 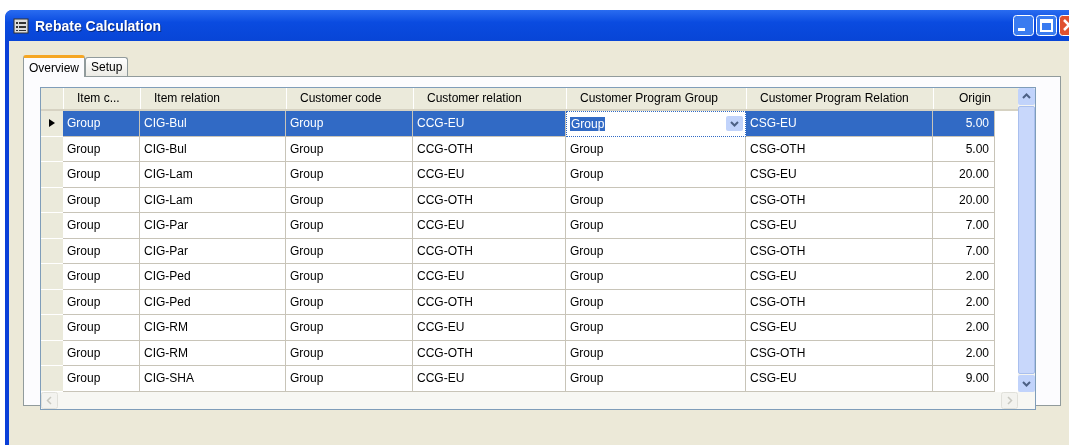 What do you see at coordinates (98, 25) in the screenshot?
I see `window-title: Rebate Calculation` at bounding box center [98, 25].